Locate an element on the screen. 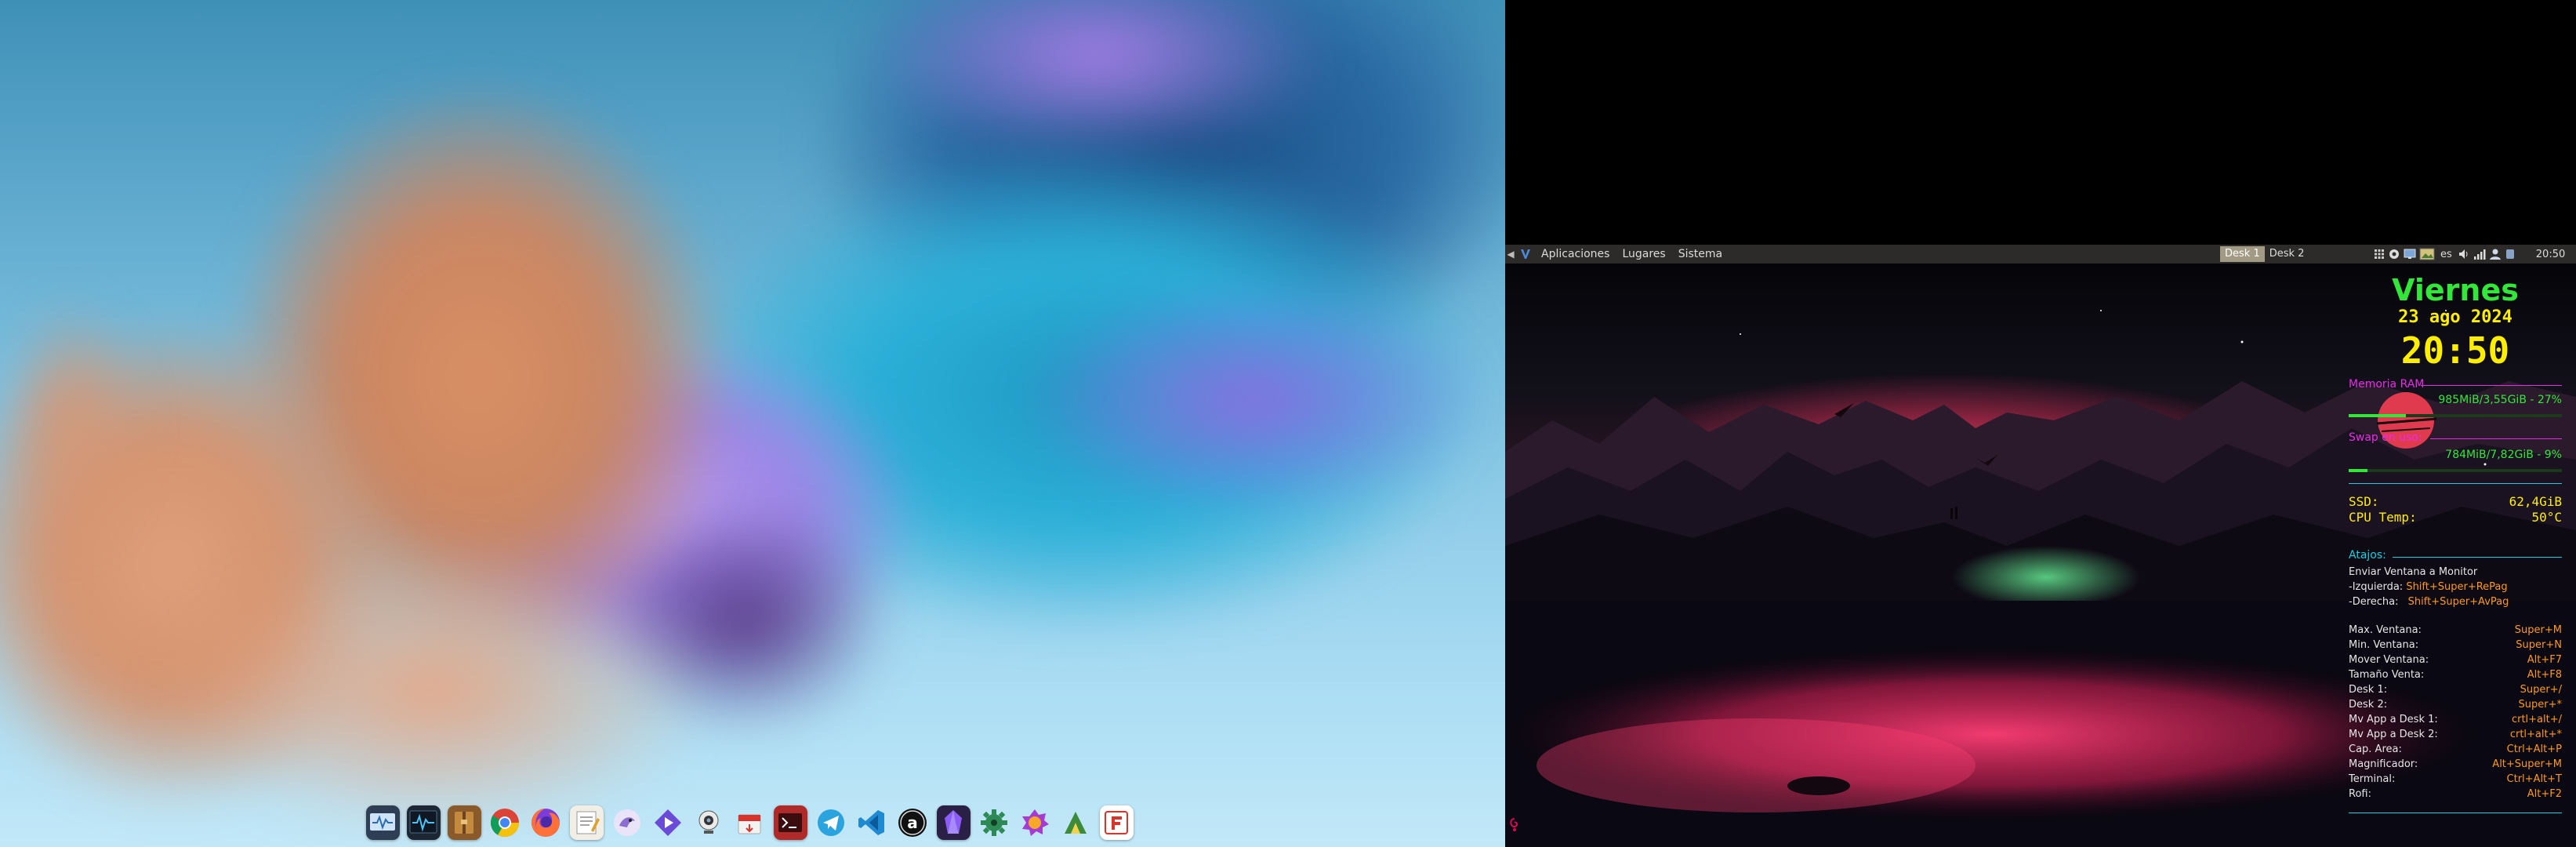 The image size is (2576, 847). conky-day: Viernes is located at coordinates (2456, 290).